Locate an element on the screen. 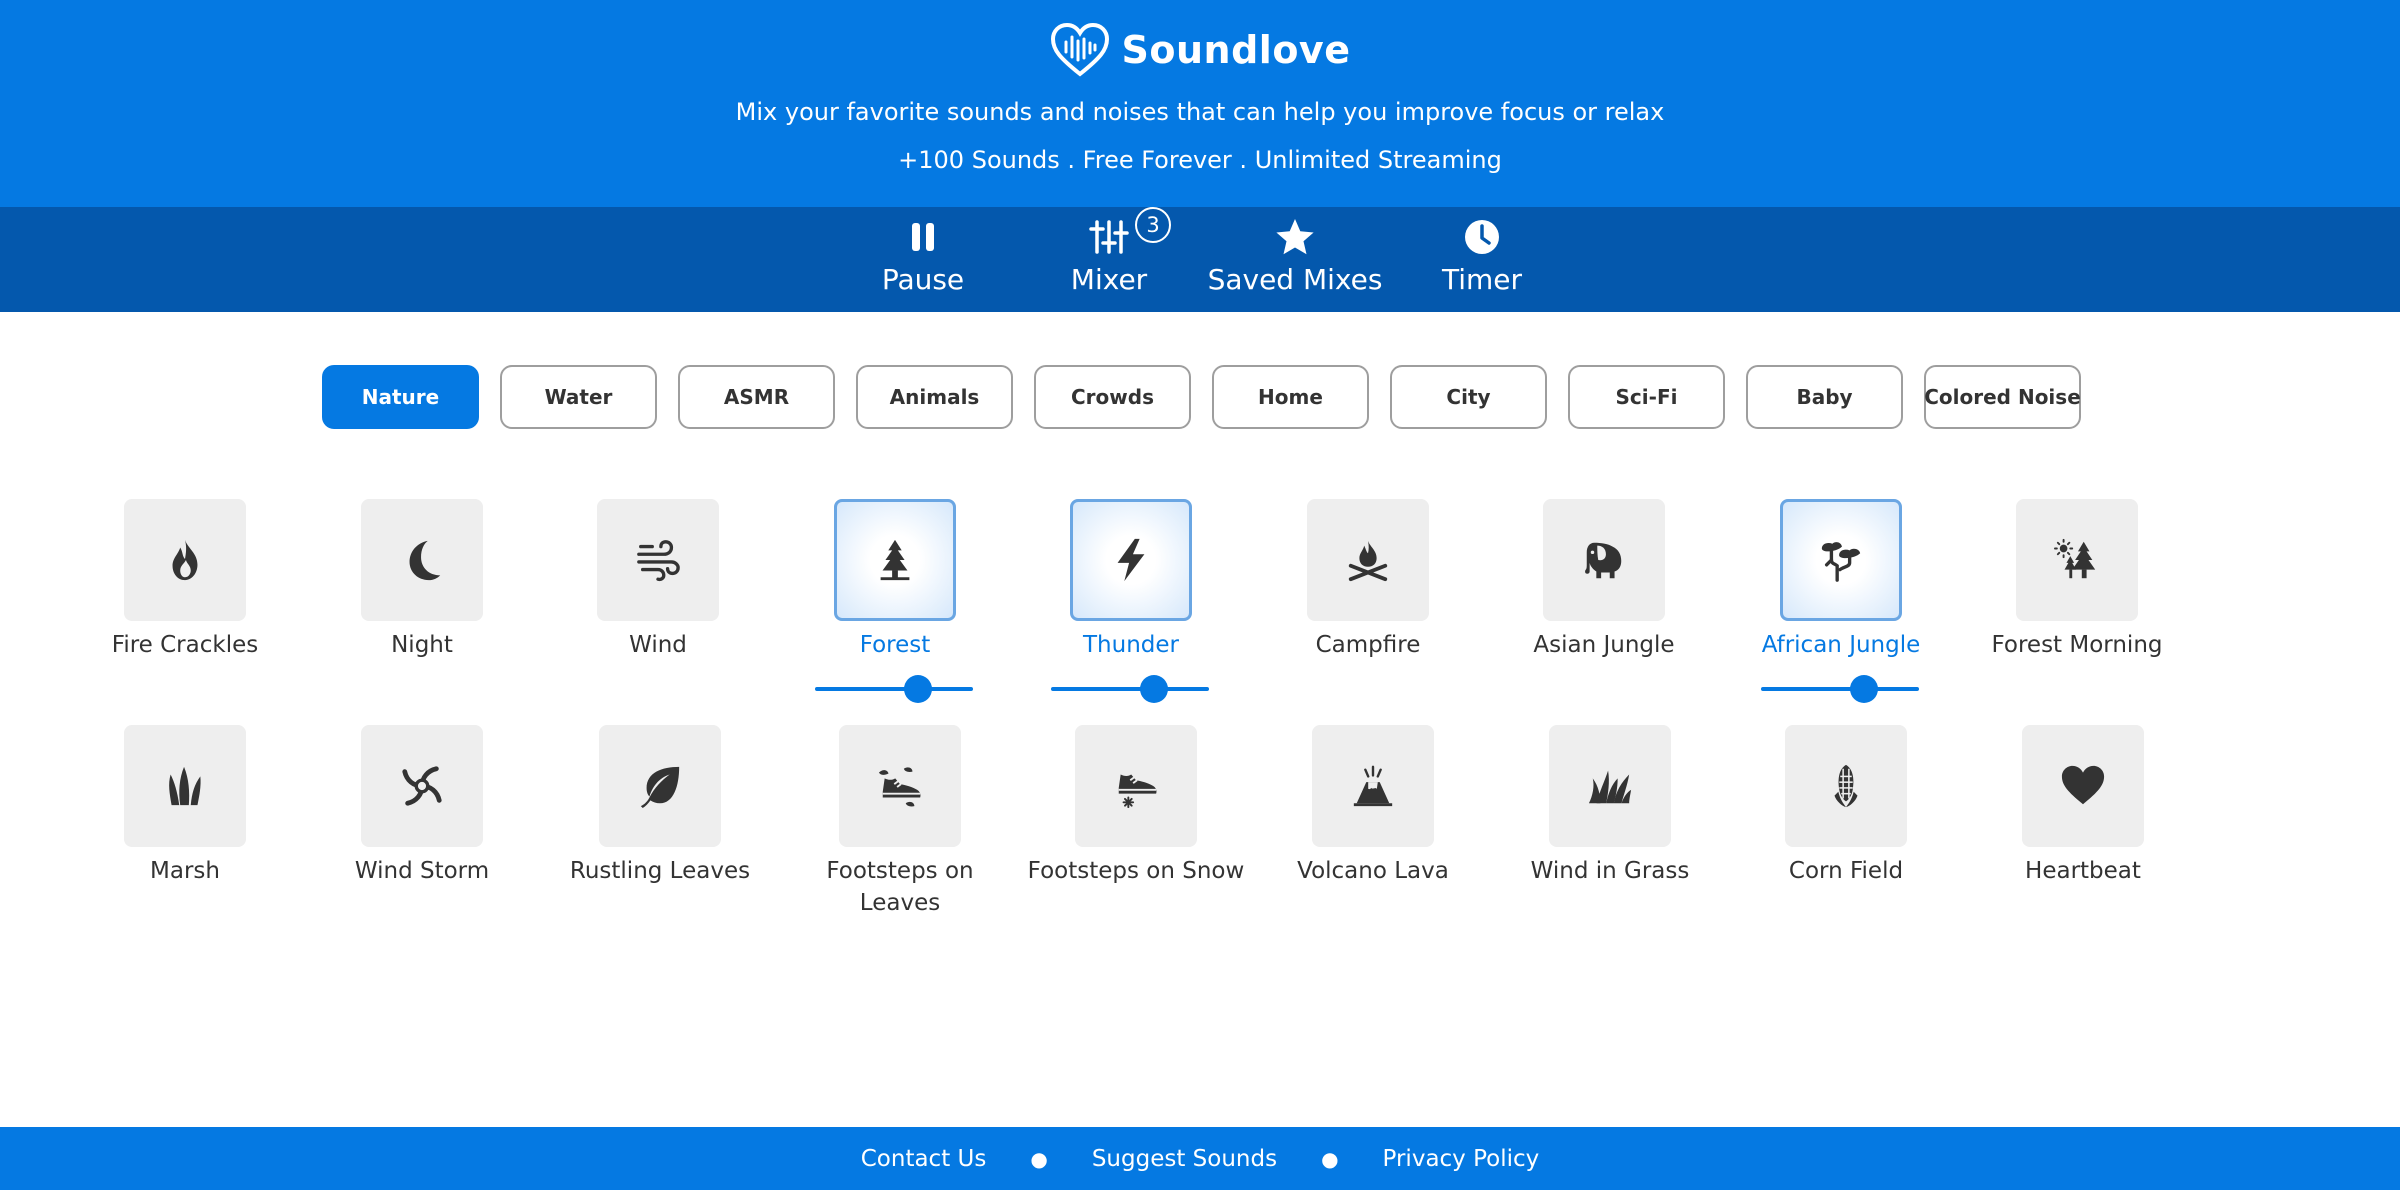 The image size is (2400, 1190). sound-name: Marsh is located at coordinates (185, 871).